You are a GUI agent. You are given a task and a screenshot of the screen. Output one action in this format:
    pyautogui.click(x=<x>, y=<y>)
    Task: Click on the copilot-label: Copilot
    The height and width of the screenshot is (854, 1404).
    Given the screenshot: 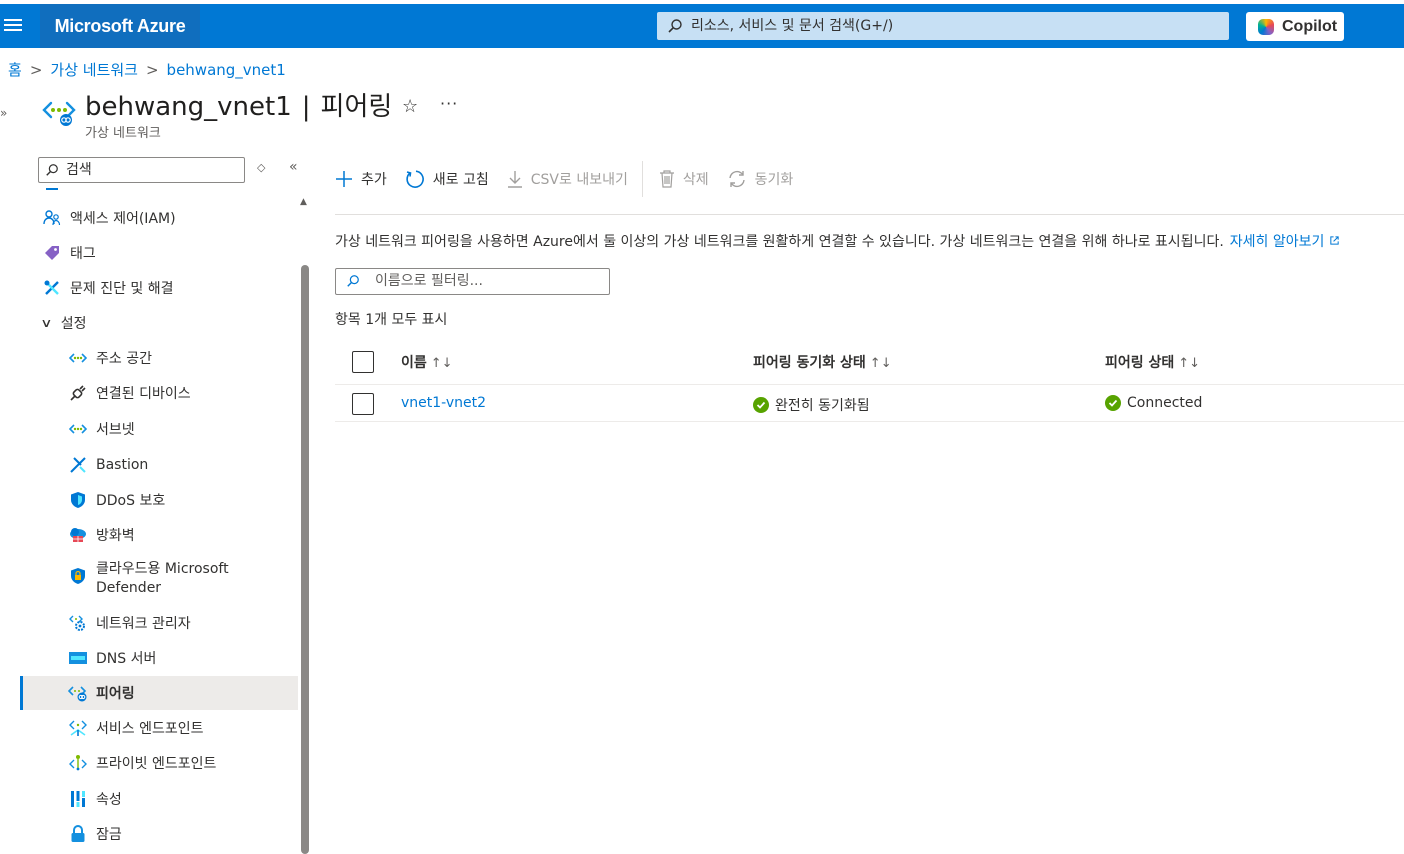 What is the action you would take?
    pyautogui.click(x=1310, y=26)
    